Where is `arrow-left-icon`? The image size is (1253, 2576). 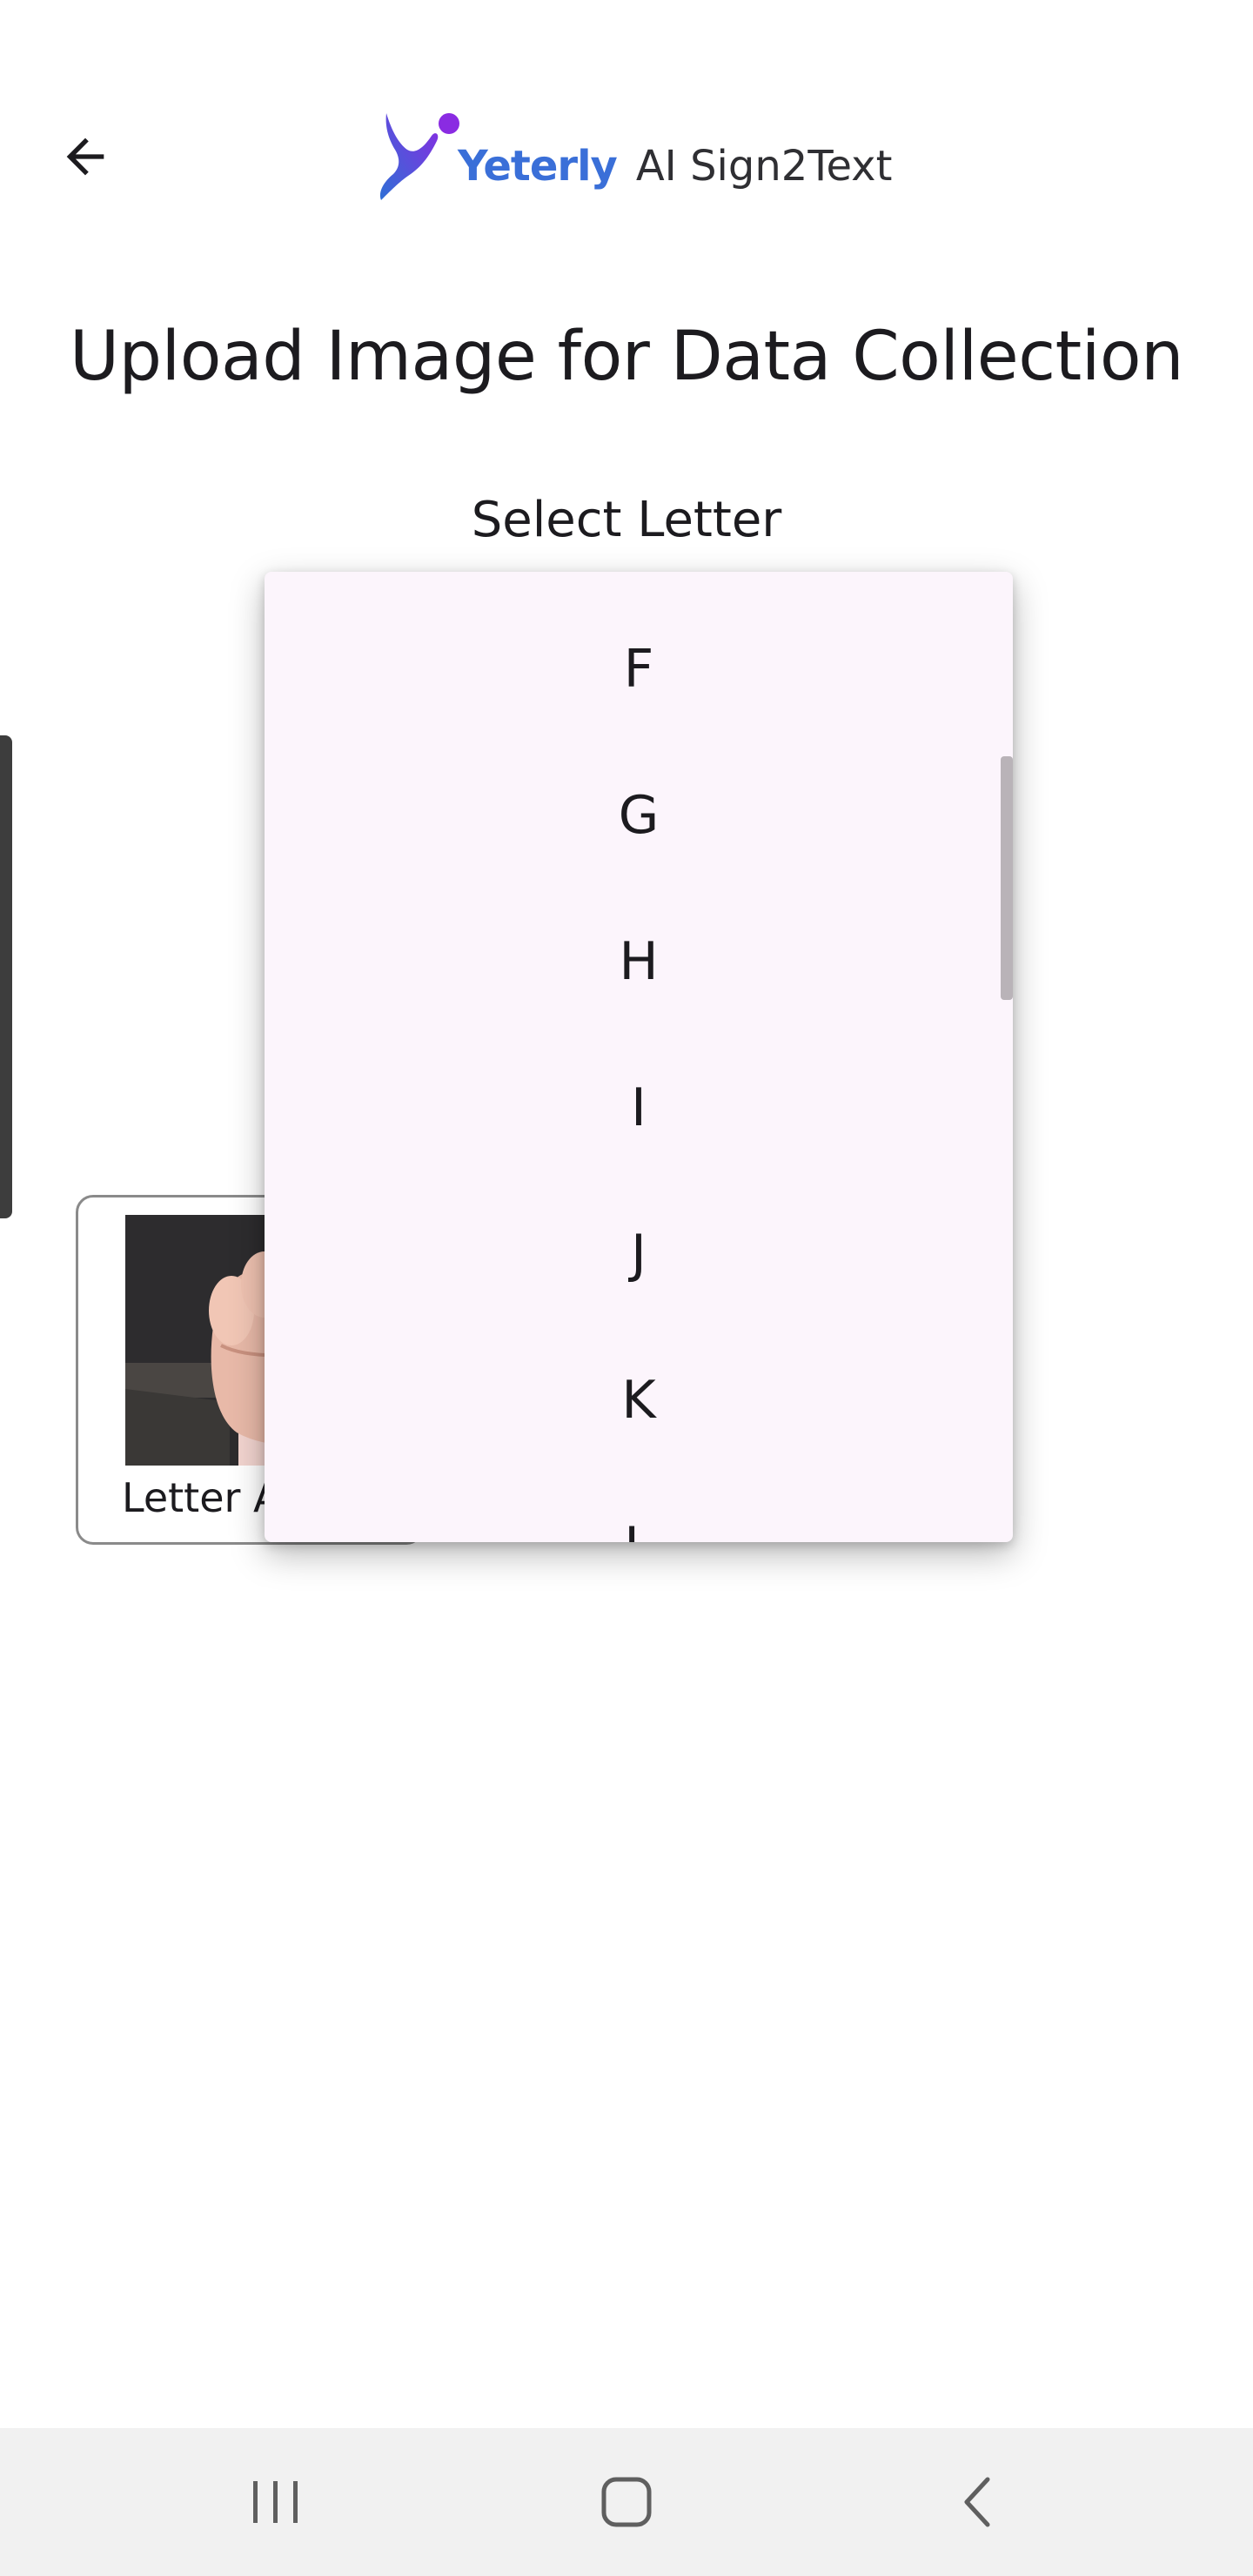 arrow-left-icon is located at coordinates (85, 157).